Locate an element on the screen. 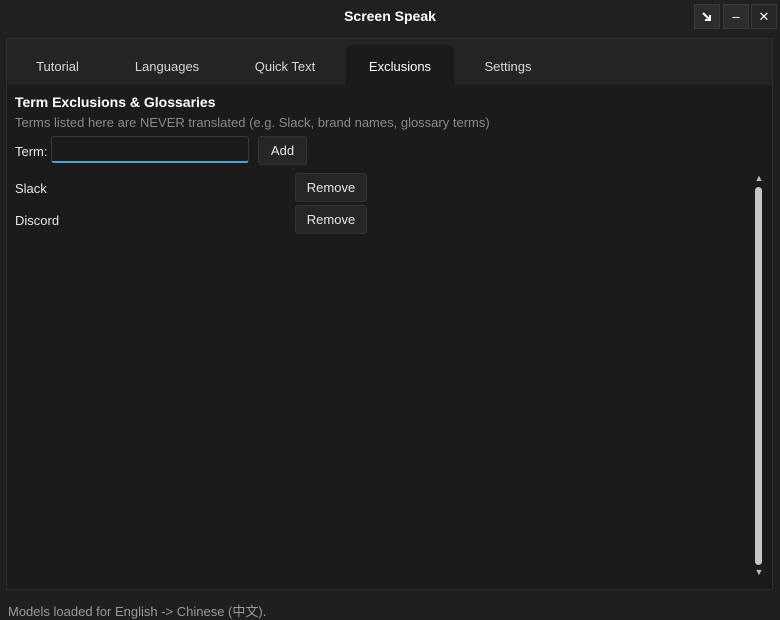 The width and height of the screenshot is (780, 620). arrow-down-right-icon is located at coordinates (706, 16).